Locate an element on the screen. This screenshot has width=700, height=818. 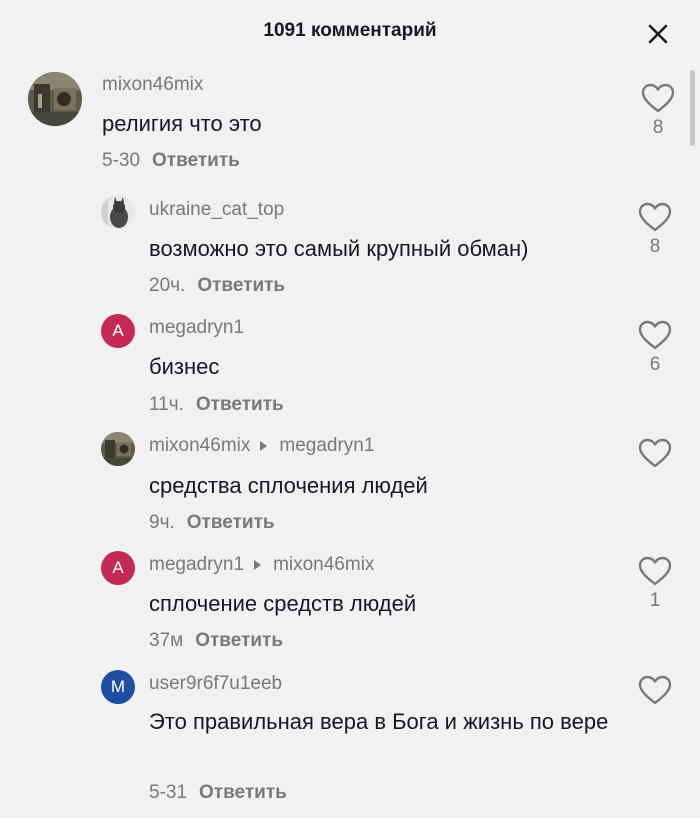
comment-username: mixon46mix is located at coordinates (152, 85).